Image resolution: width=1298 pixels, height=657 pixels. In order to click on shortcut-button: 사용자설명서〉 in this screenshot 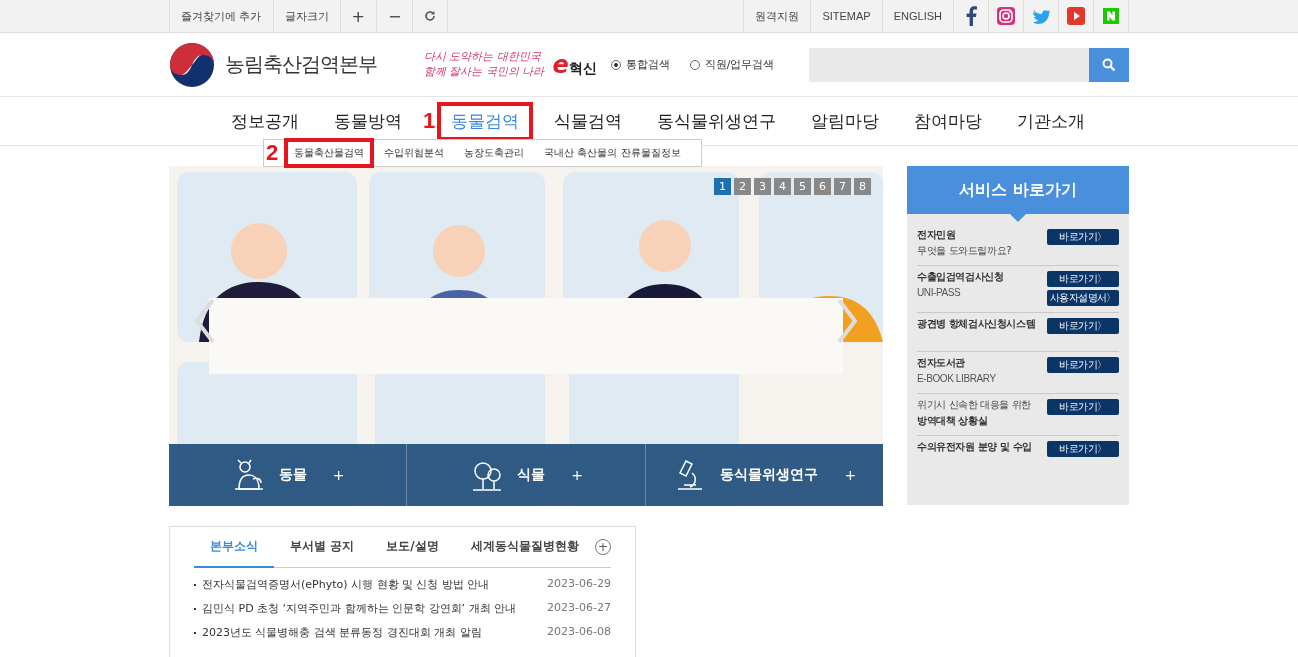, I will do `click(1083, 298)`.